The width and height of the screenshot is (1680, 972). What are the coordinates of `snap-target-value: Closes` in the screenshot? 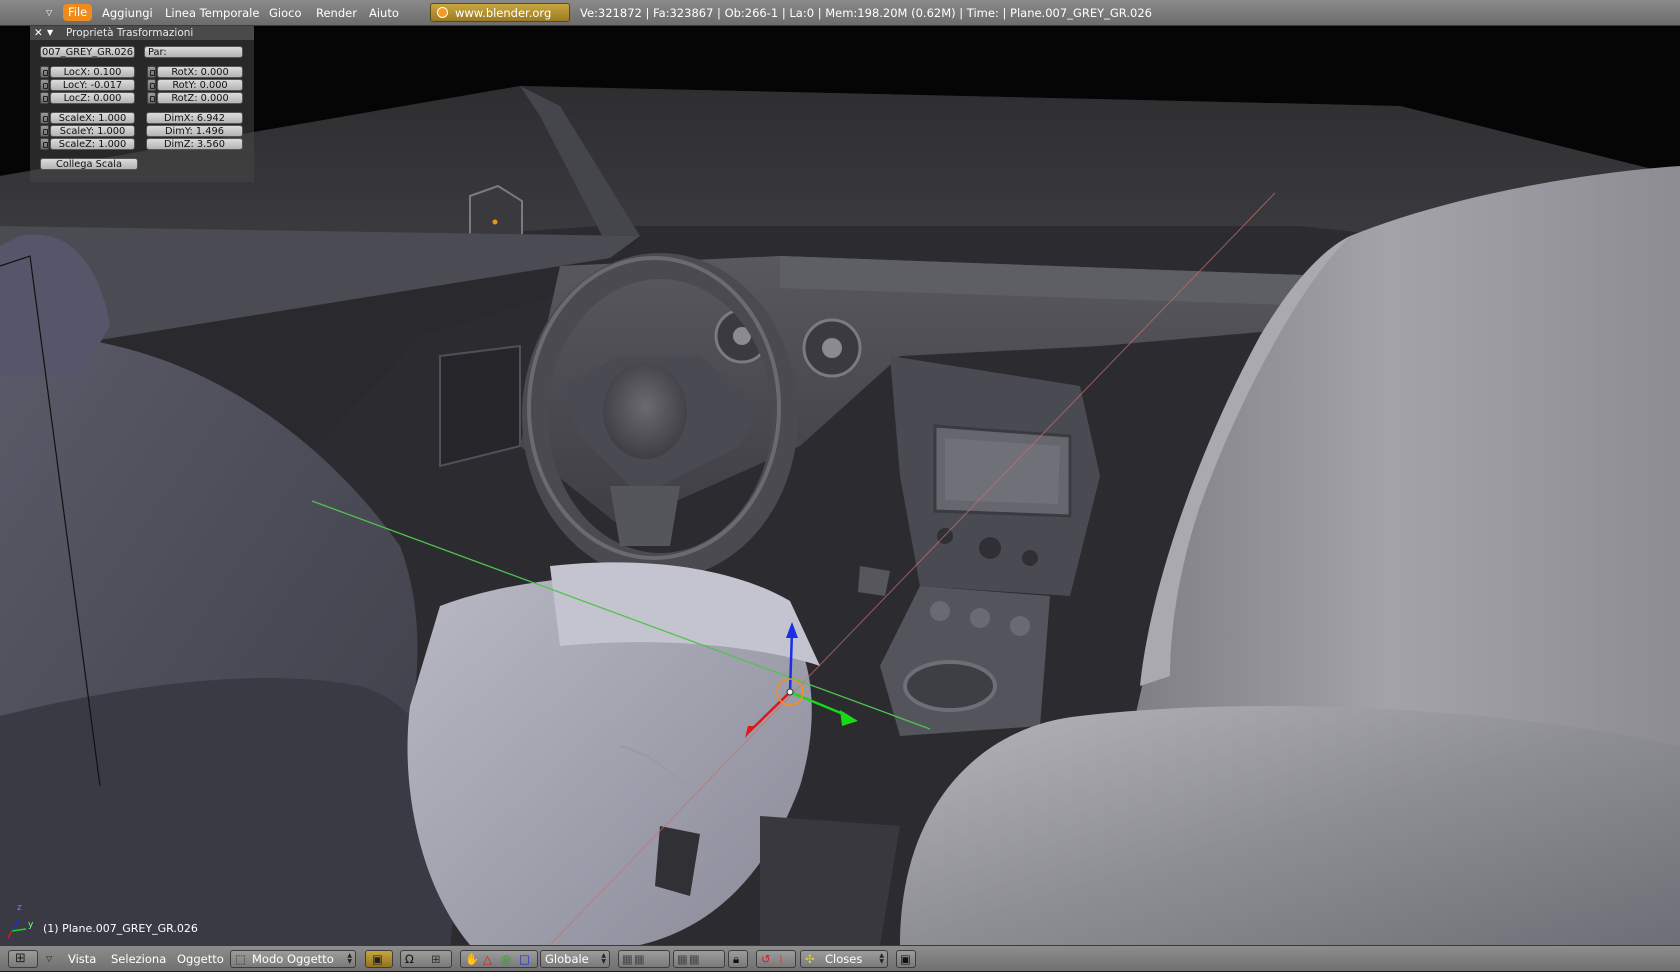 It's located at (844, 959).